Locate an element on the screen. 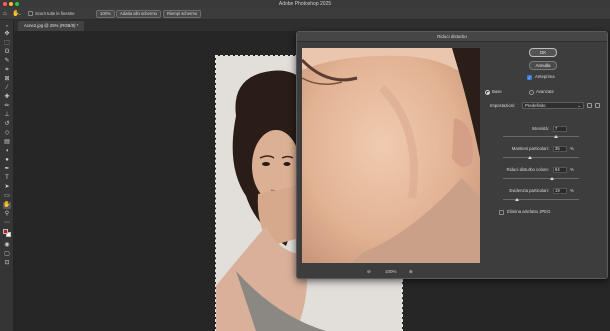 The image size is (610, 331). document-tab-label: Acne2.jpg @ 25% (RGB/8) * is located at coordinates (51, 25).